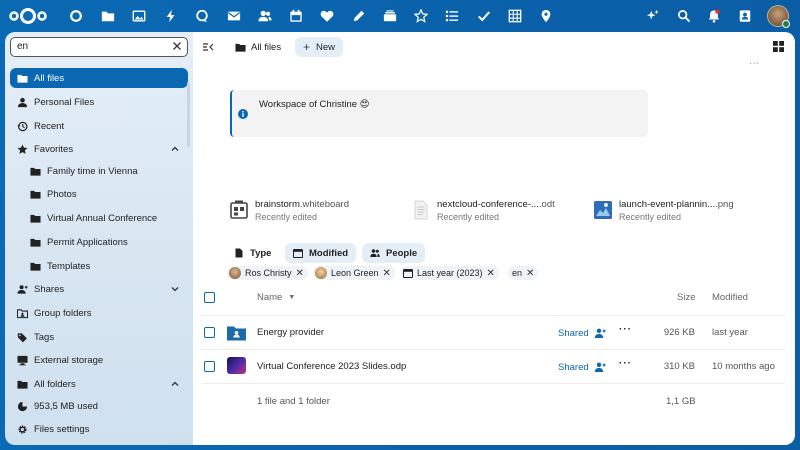 The image size is (800, 450). What do you see at coordinates (745, 16) in the screenshot?
I see `contacts-menu-icon` at bounding box center [745, 16].